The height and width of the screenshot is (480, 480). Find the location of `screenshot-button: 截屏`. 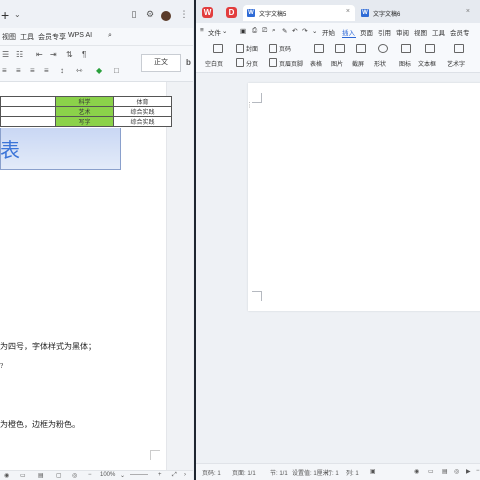

screenshot-button: 截屏 is located at coordinates (358, 63).